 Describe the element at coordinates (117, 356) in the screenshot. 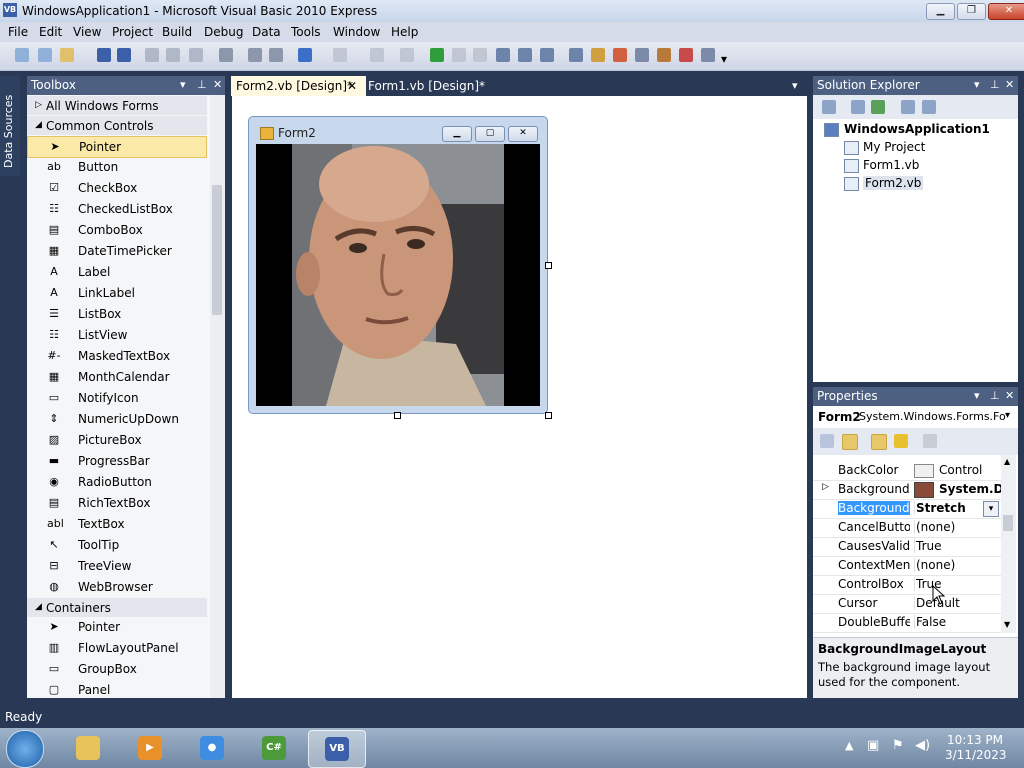

I see `toolbox-item-maskedtextbox: #- MaskedTextBox` at that location.